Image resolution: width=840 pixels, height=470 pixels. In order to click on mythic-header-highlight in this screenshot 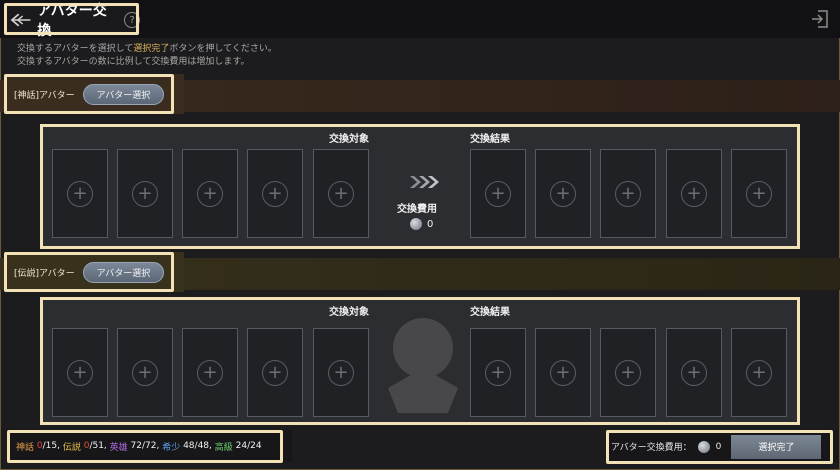, I will do `click(89, 94)`.